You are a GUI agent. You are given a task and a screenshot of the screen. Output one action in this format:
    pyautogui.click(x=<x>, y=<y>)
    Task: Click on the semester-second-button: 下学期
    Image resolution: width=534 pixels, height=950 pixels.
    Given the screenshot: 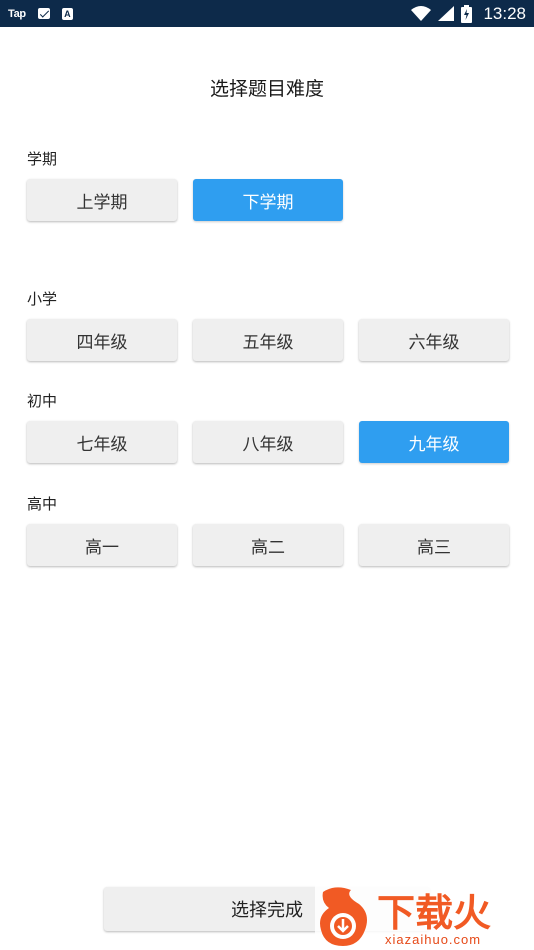 What is the action you would take?
    pyautogui.click(x=268, y=200)
    